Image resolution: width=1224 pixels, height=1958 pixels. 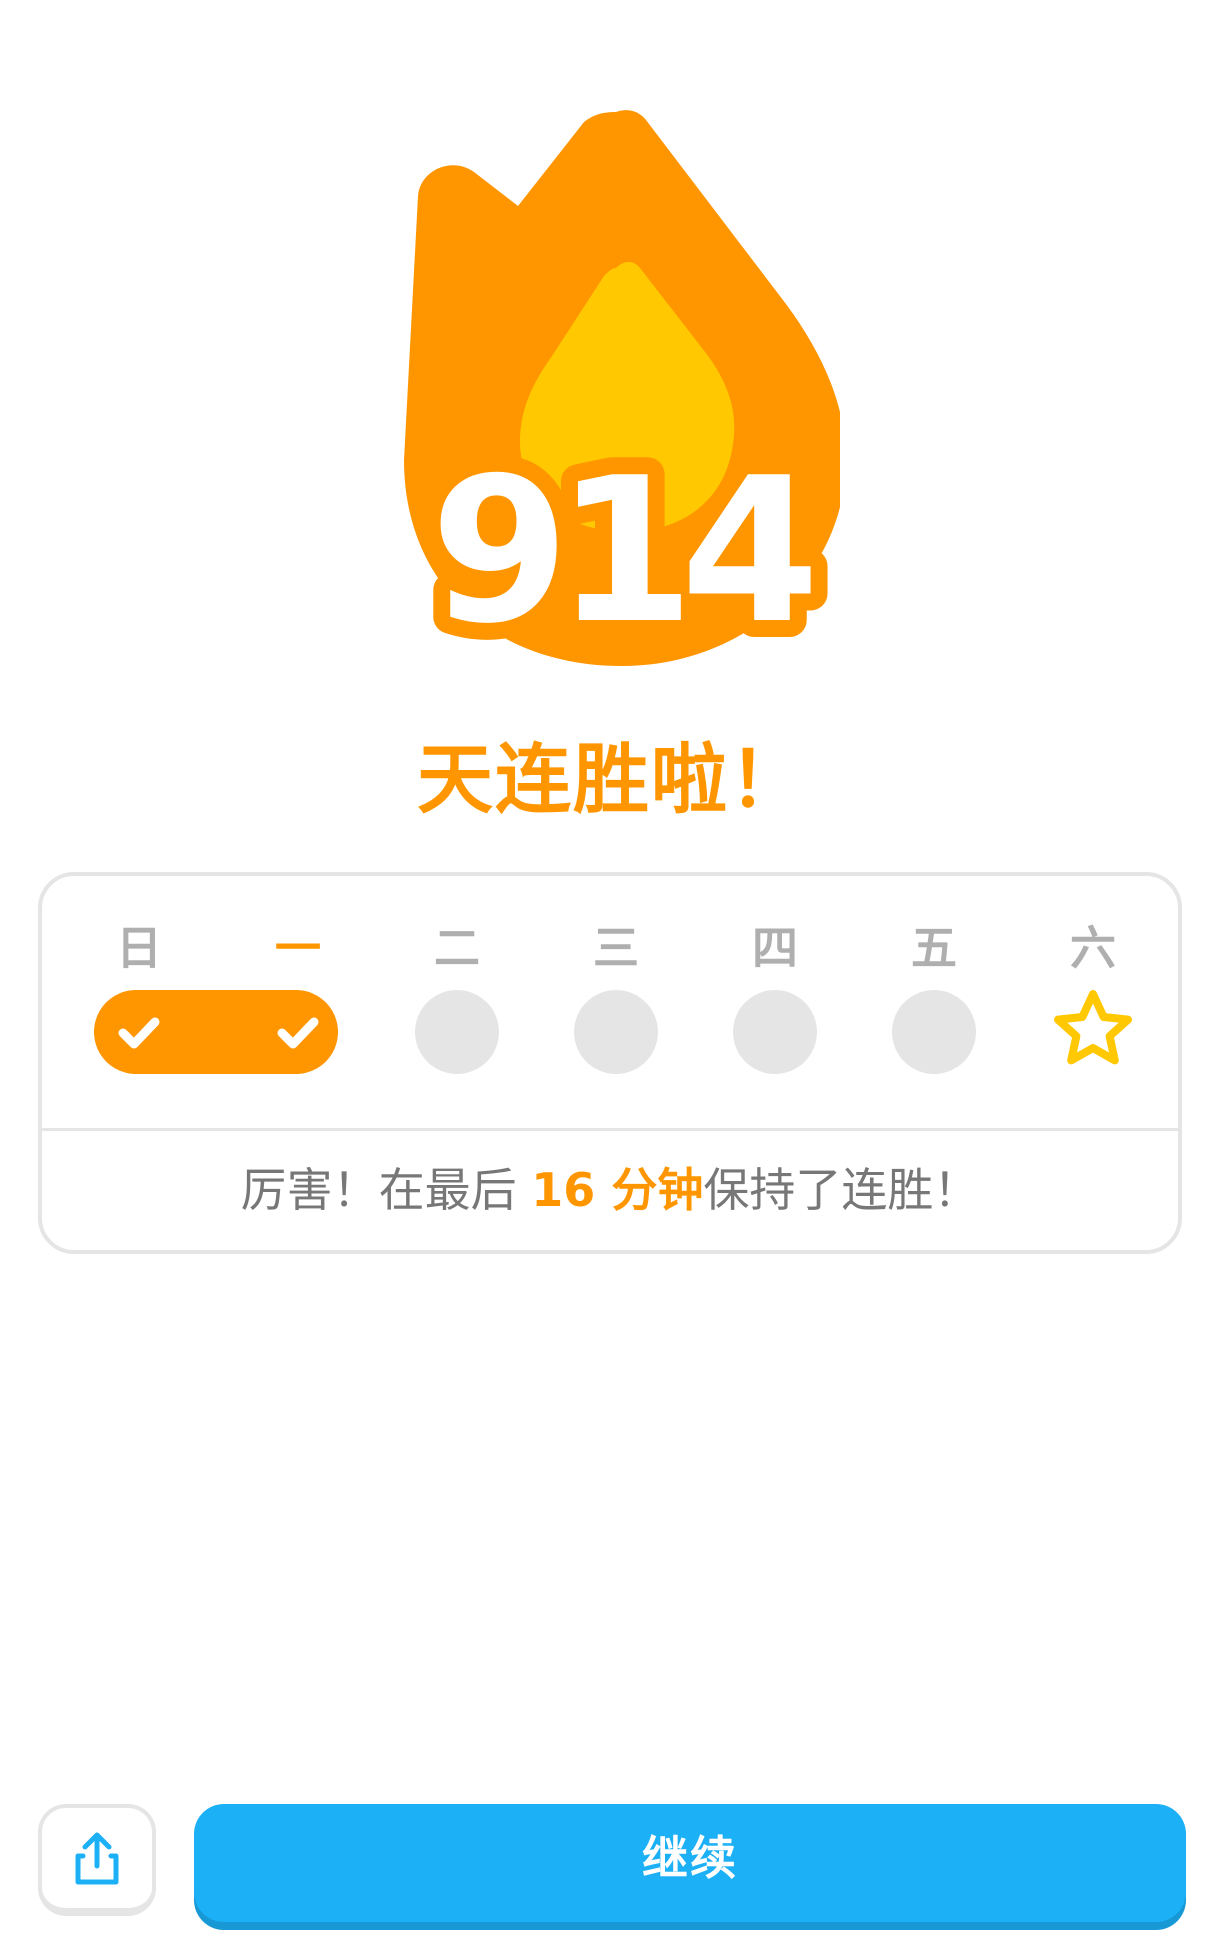 What do you see at coordinates (610, 1129) in the screenshot?
I see `card-divider` at bounding box center [610, 1129].